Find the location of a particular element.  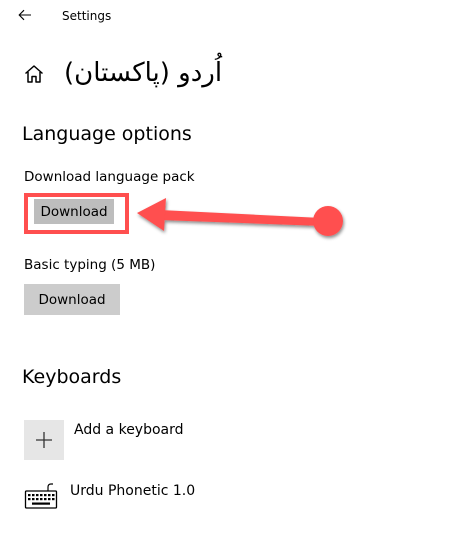

back-arrow-icon is located at coordinates (24, 15).